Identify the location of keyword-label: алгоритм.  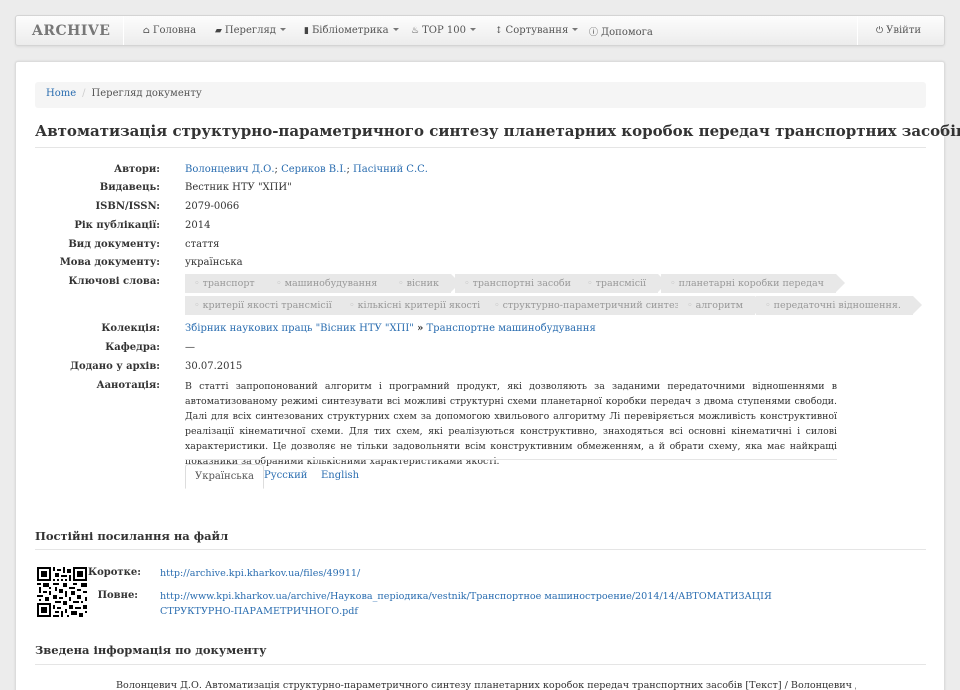
(719, 305).